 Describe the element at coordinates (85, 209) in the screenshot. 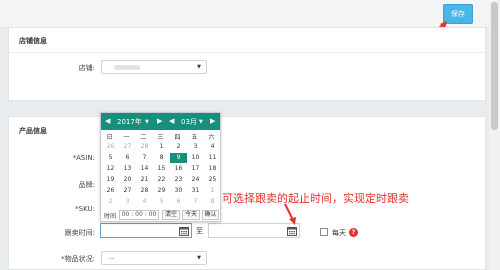

I see `sku-label: *SKU:` at that location.